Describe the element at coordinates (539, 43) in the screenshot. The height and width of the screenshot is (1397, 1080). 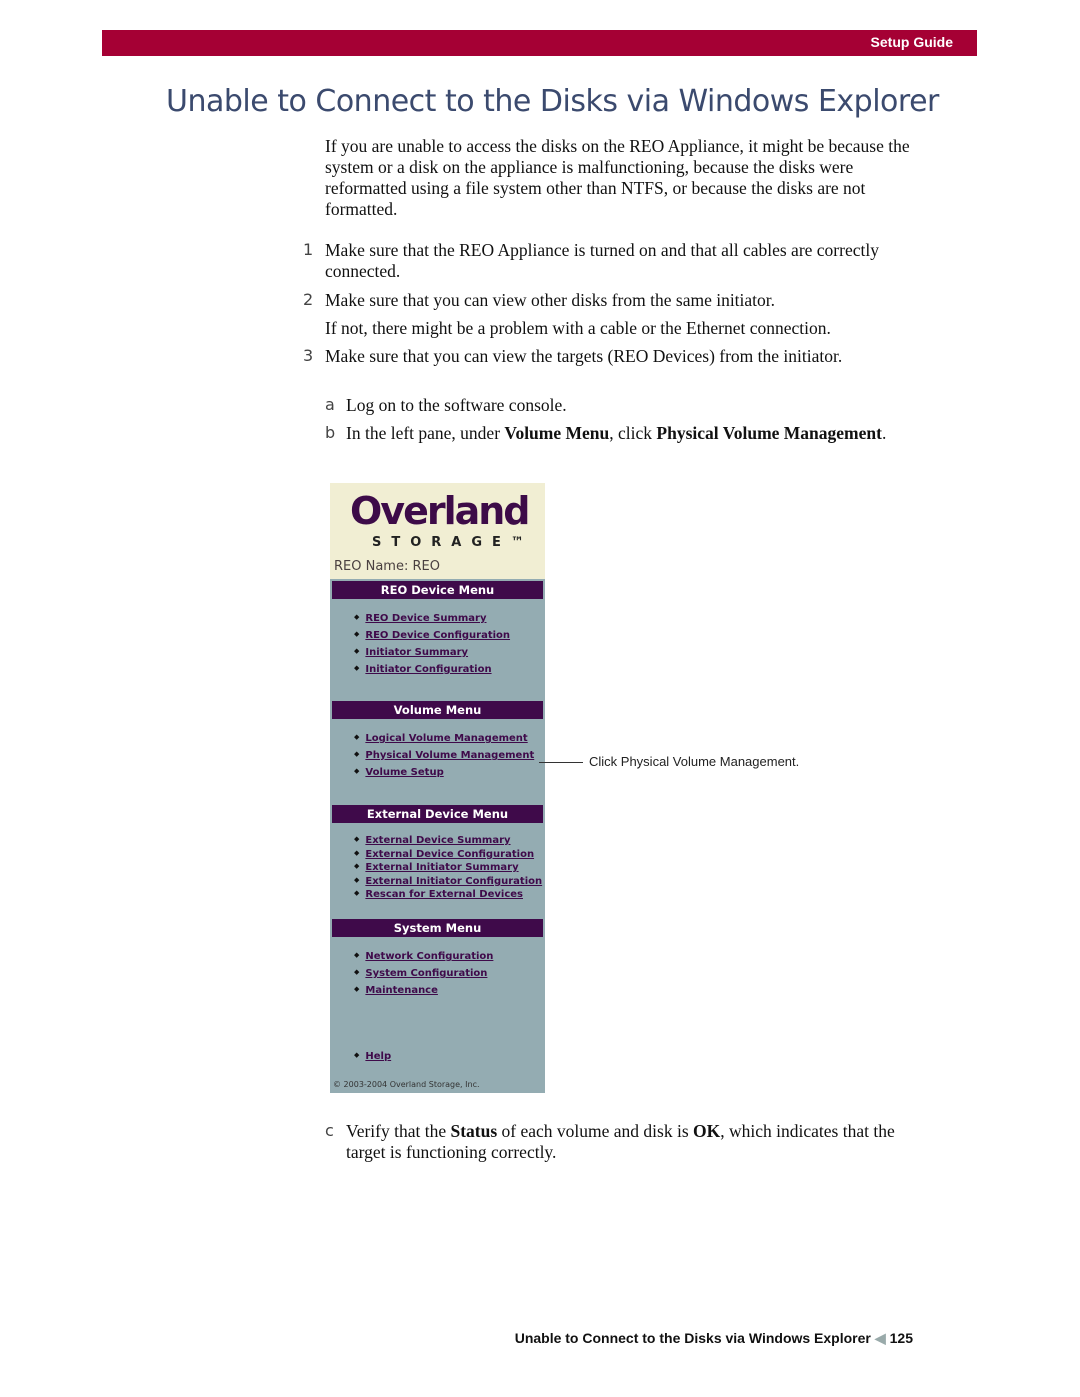
I see `header-bar: Setup Guide` at that location.